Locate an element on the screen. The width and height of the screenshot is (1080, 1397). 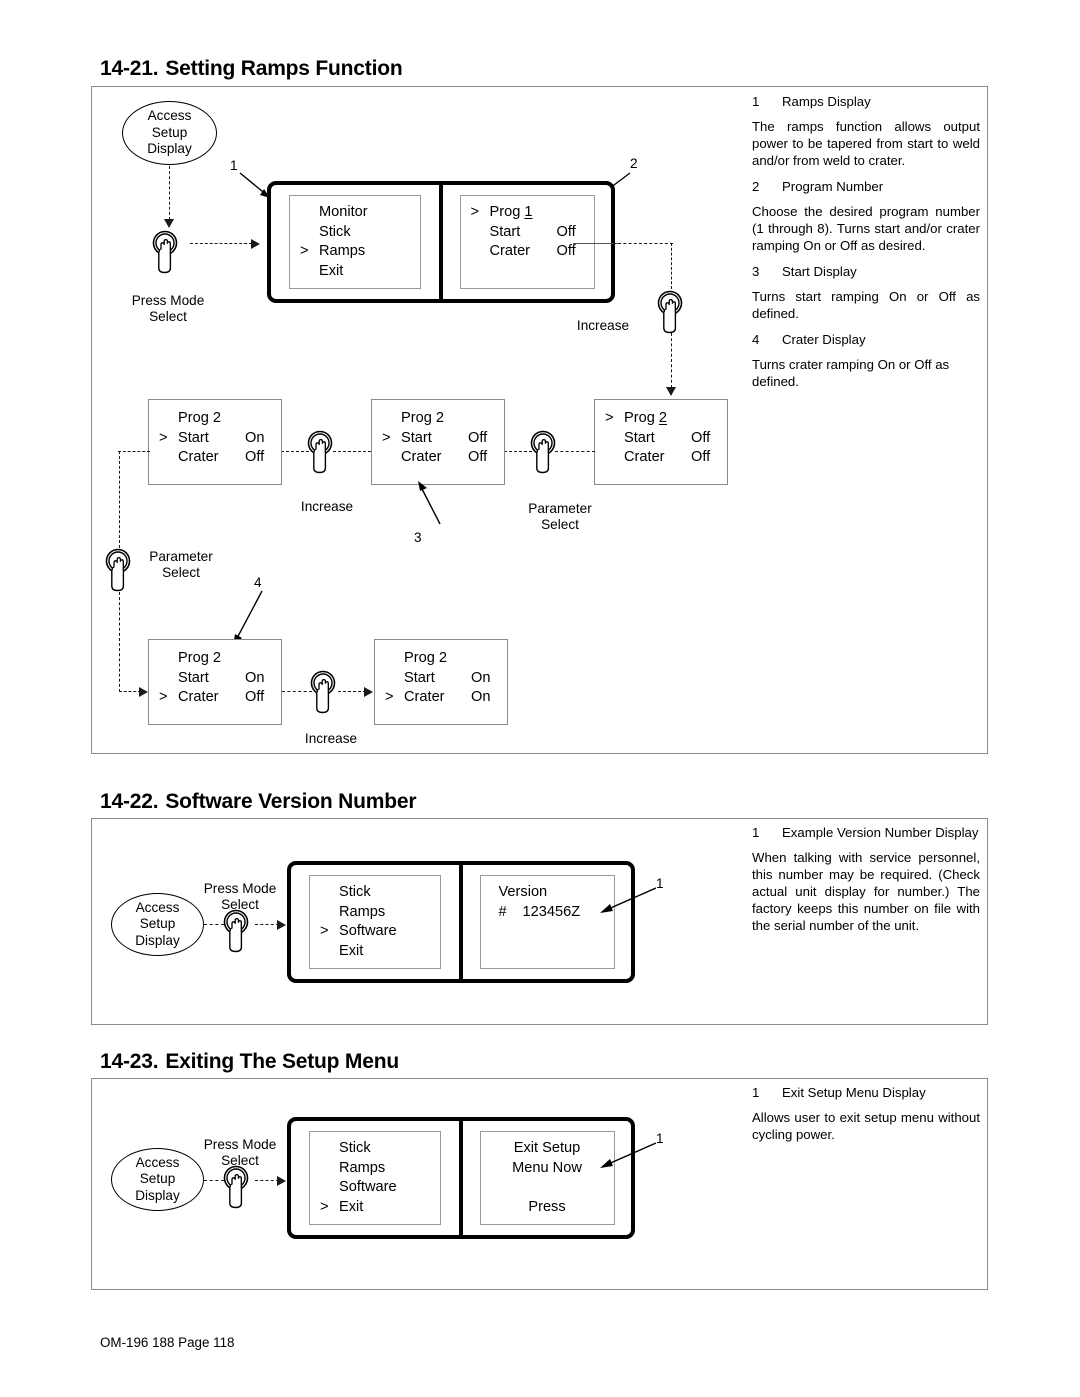
menu-row: Crater Off is located at coordinates (661, 458).